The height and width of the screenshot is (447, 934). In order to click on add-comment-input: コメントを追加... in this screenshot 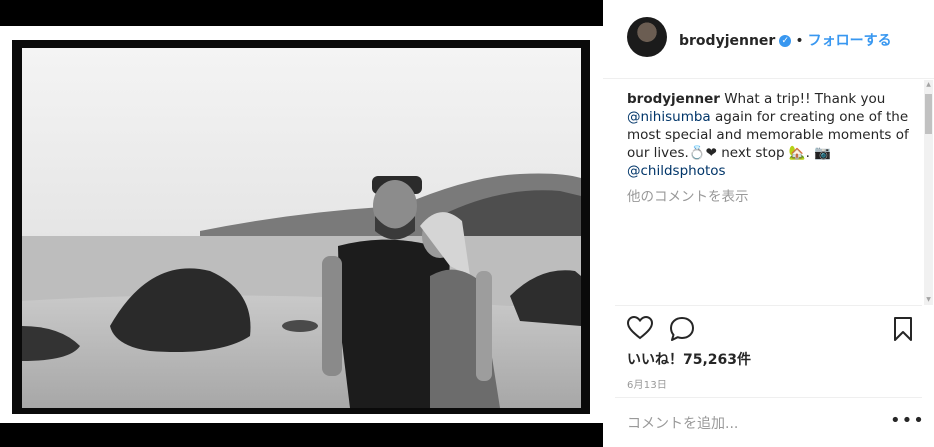, I will do `click(682, 423)`.